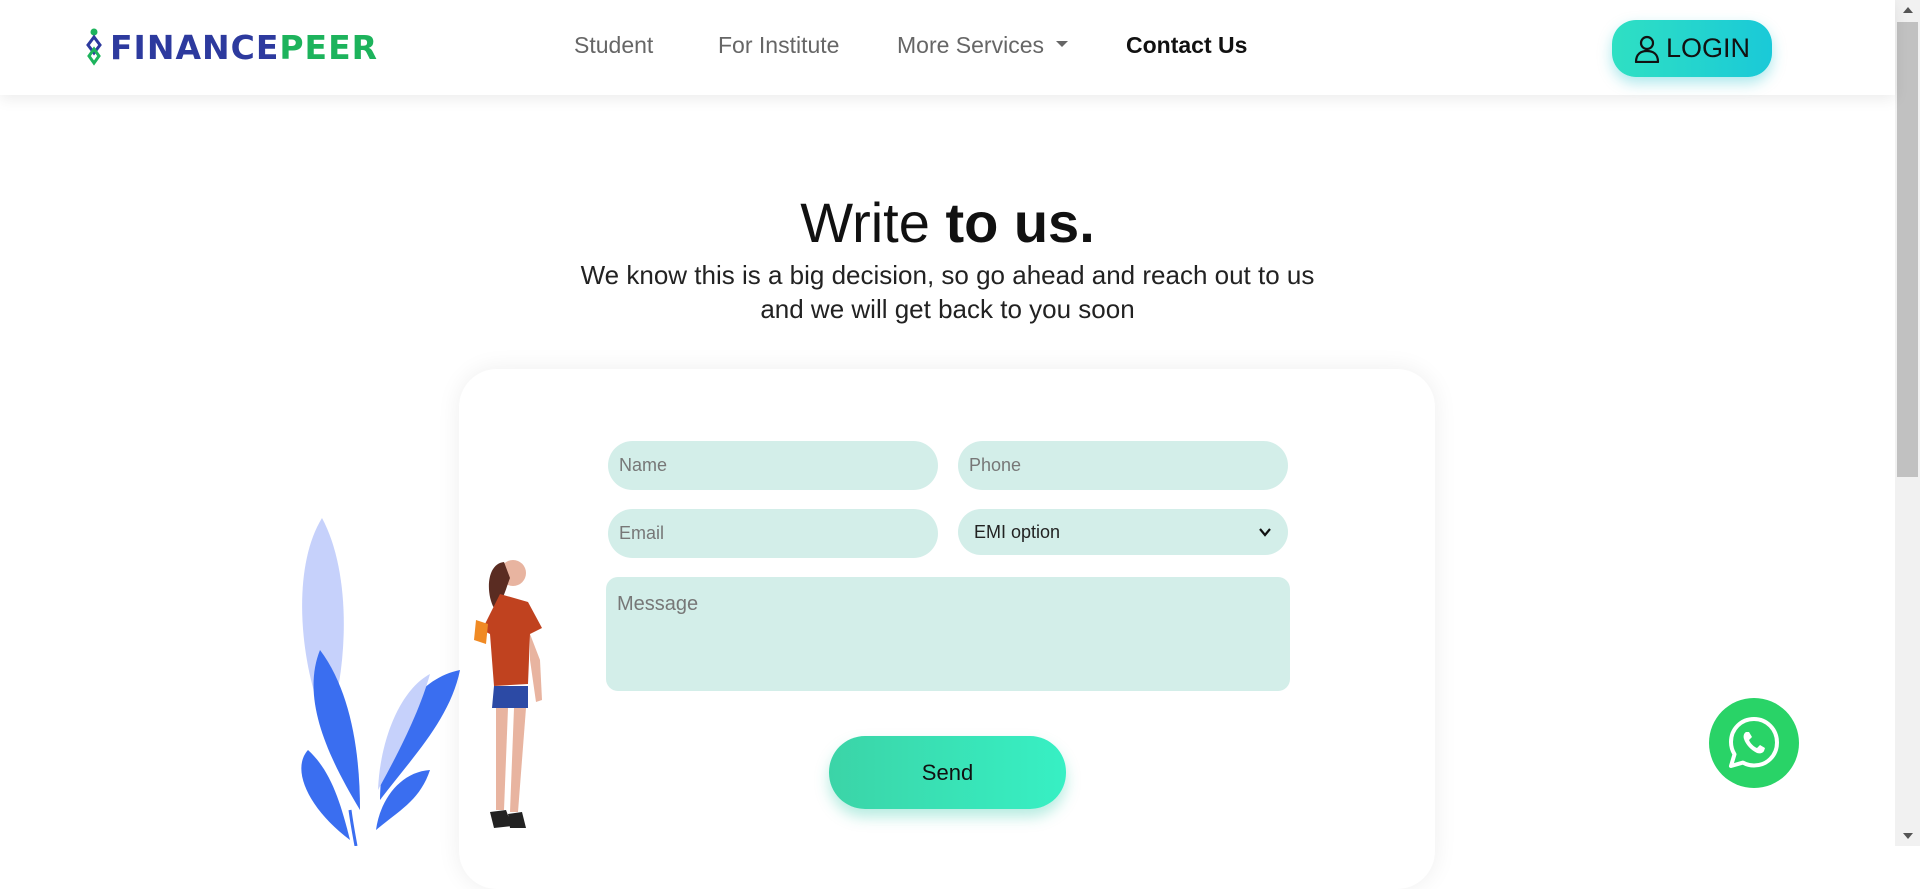 This screenshot has width=1920, height=889. I want to click on nav-more-services: More Services, so click(982, 45).